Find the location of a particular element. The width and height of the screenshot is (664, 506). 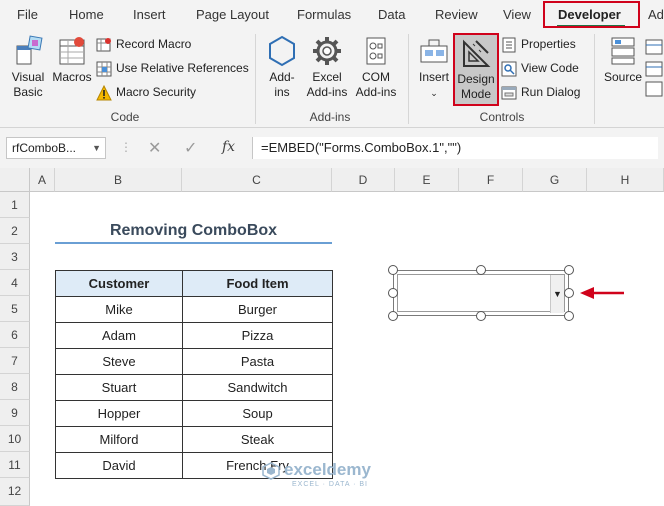

customer-cell: Milford is located at coordinates (119, 439).